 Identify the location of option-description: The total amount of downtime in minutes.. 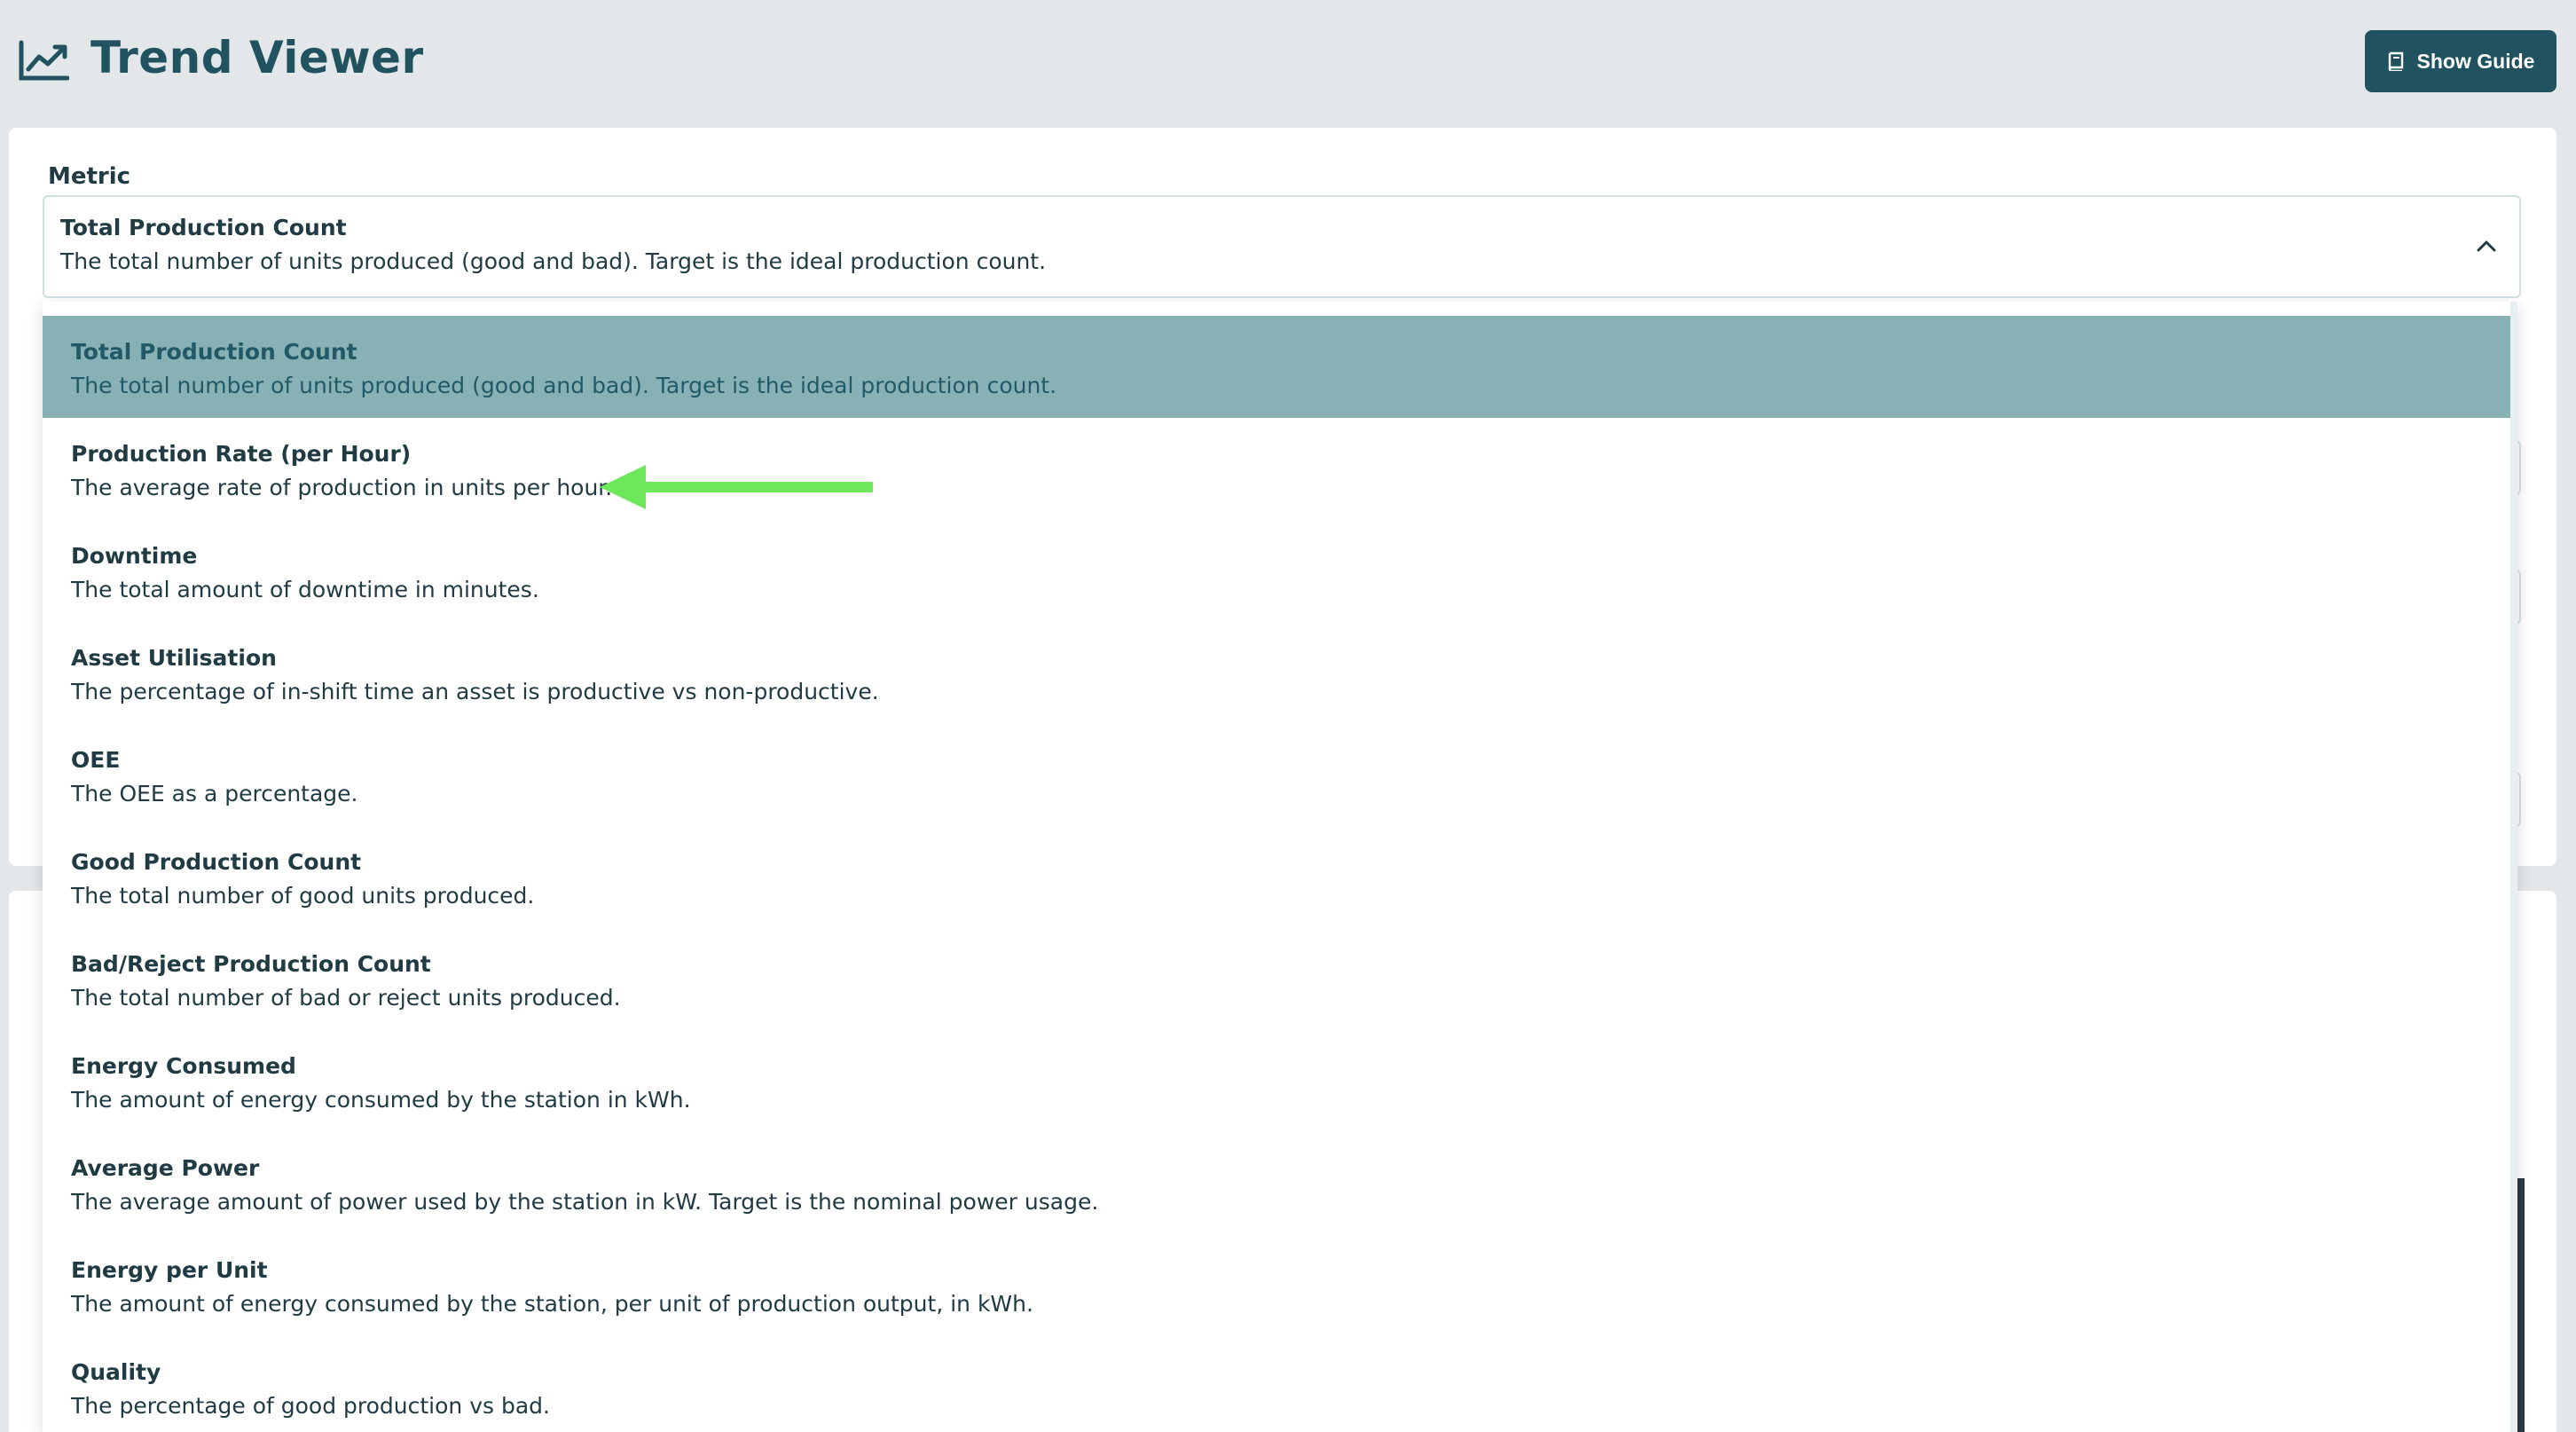
(305, 590).